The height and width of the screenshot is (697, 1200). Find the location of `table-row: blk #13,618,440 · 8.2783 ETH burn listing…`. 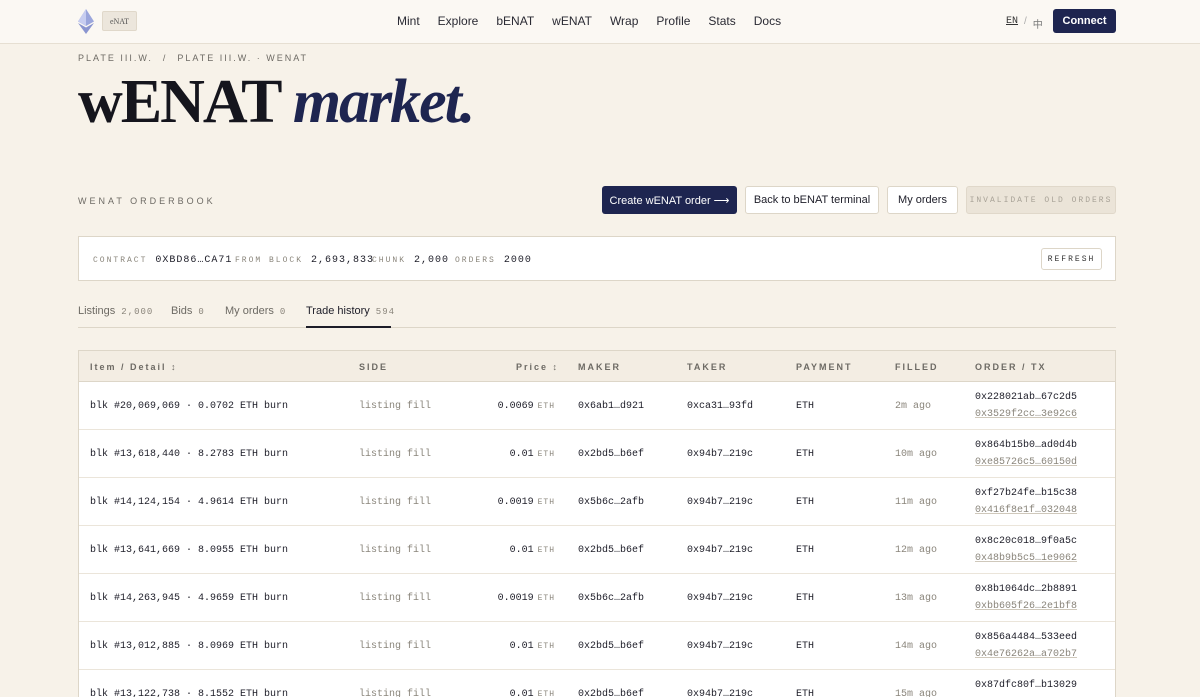

table-row: blk #13,618,440 · 8.2783 ETH burn listing… is located at coordinates (597, 454).